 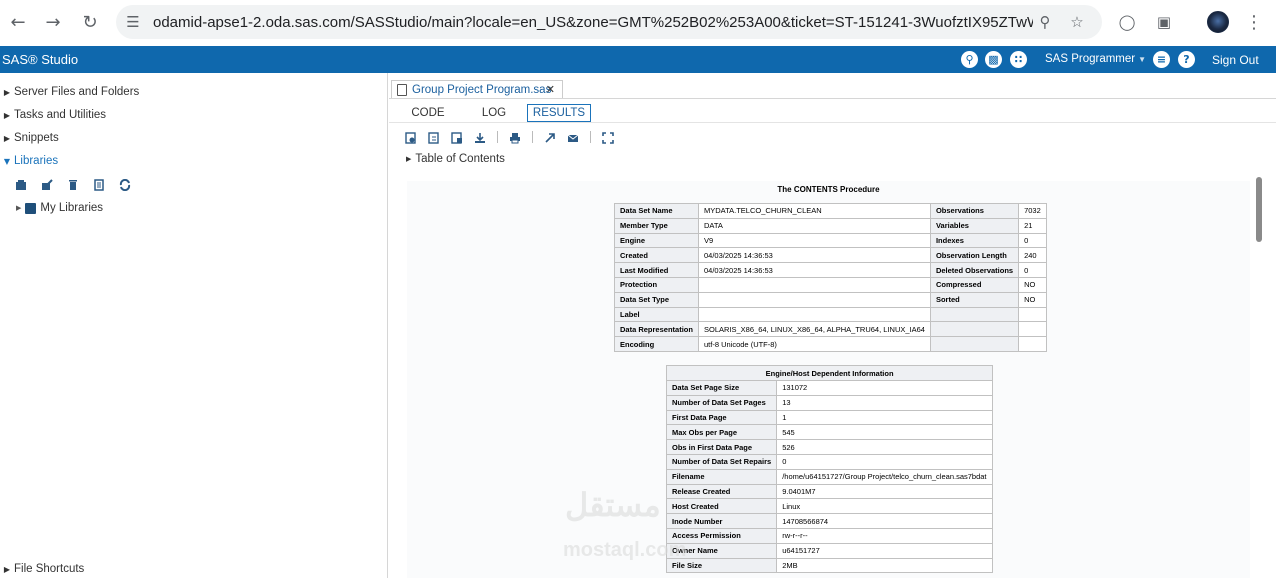 What do you see at coordinates (656, 255) in the screenshot?
I see `row-header-cell: Created` at bounding box center [656, 255].